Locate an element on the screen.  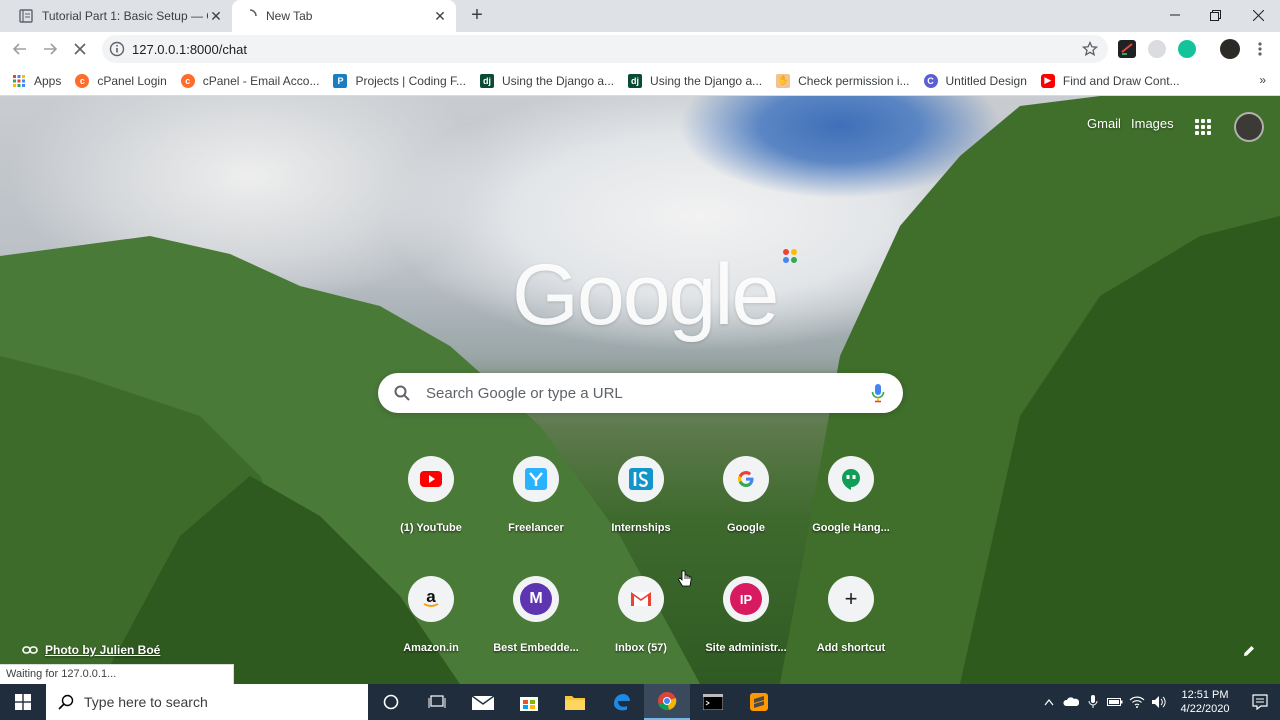
doodle-dots-icon is located at coordinates (790, 256).